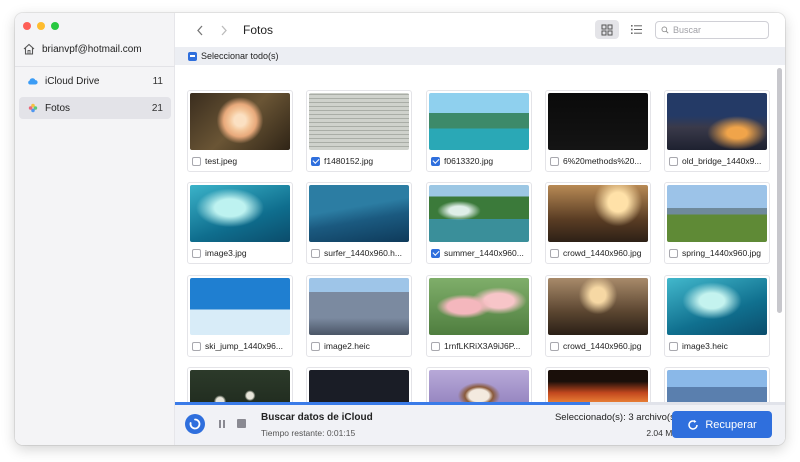  I want to click on select-all-label: Seleccionar todo(s), so click(240, 56).